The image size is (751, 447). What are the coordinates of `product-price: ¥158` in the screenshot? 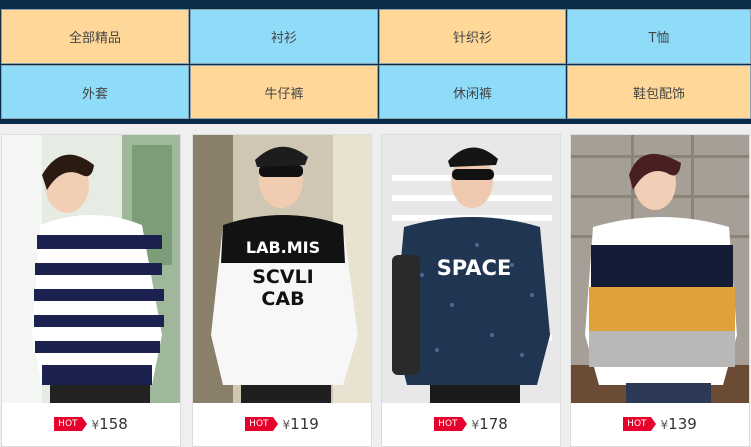 It's located at (109, 424).